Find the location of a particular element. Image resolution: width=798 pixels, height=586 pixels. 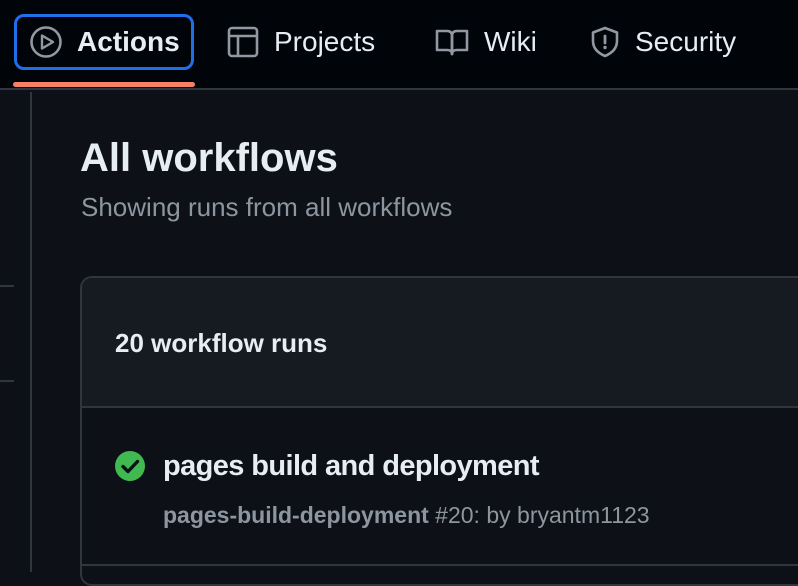

run-number-author: #20: by bryantm1123 is located at coordinates (539, 515).